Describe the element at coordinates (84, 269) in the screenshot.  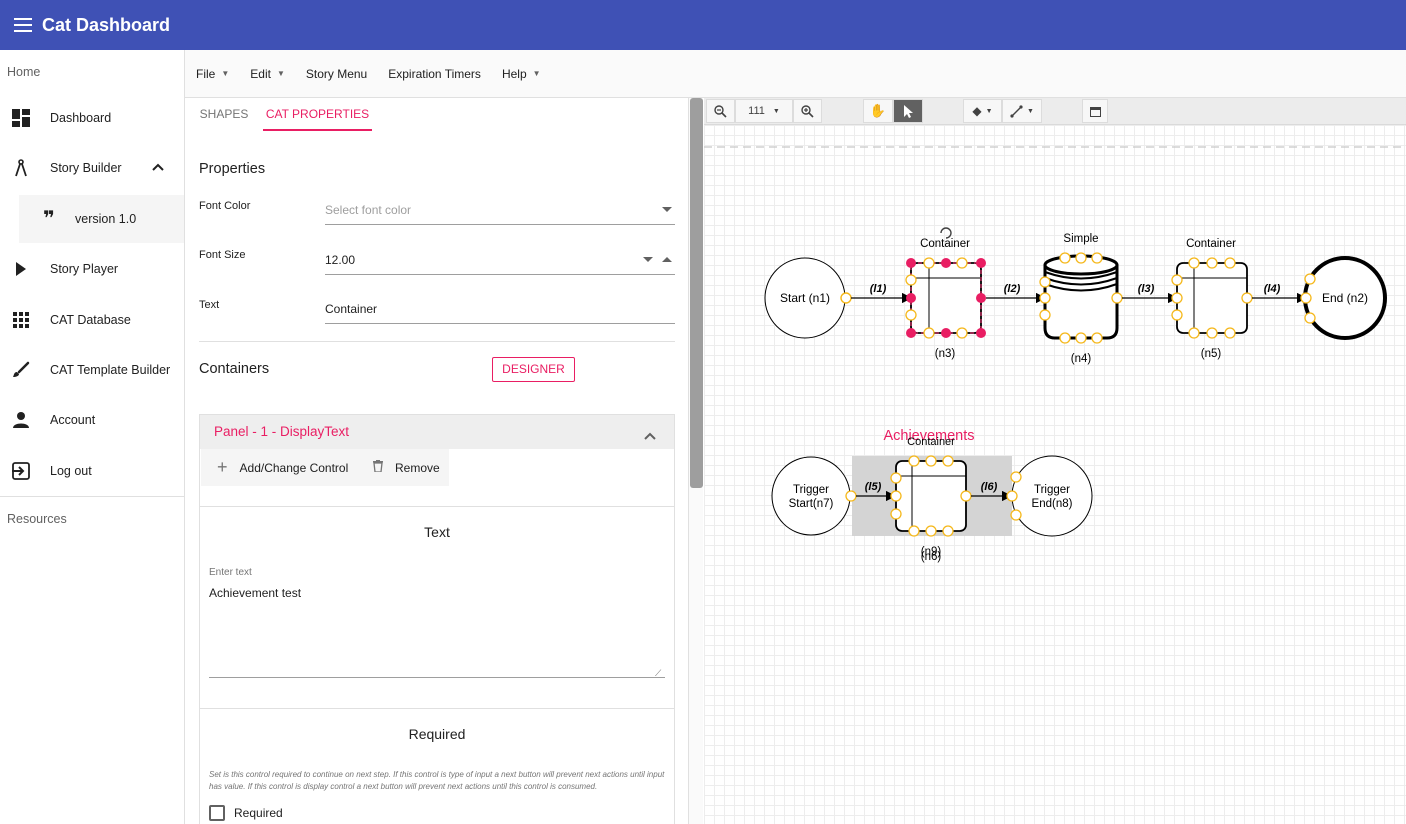
I see `sidebar-item-label: Story Player` at that location.